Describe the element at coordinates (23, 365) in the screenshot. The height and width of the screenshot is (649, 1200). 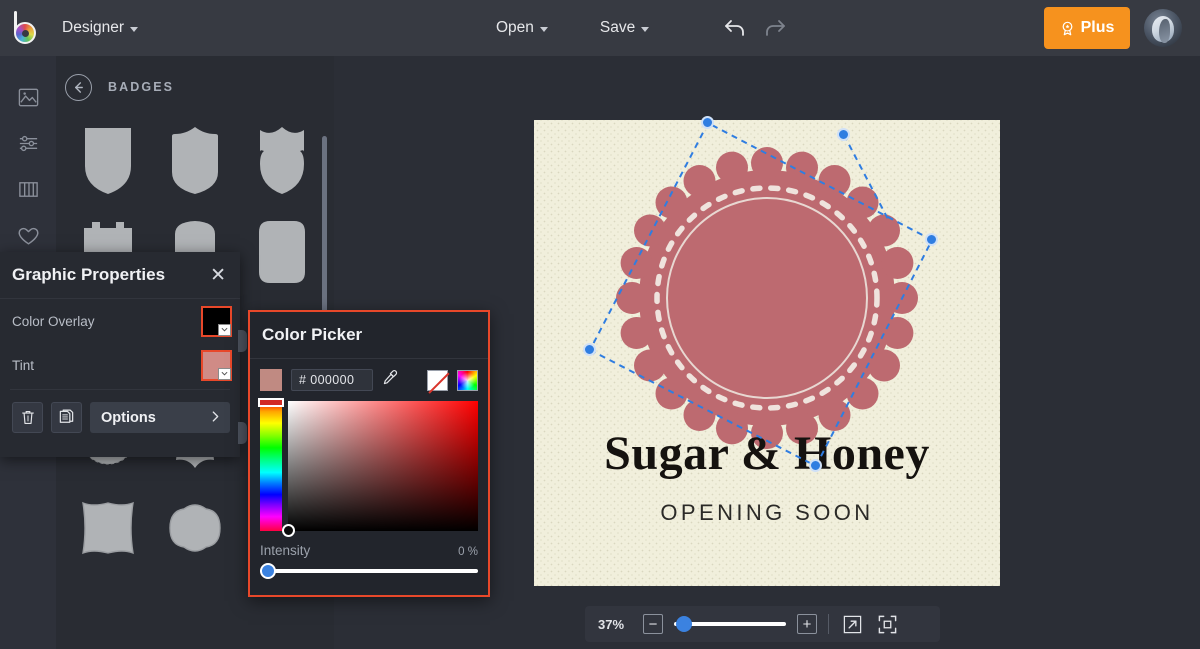
I see `tint-label: Tint` at that location.